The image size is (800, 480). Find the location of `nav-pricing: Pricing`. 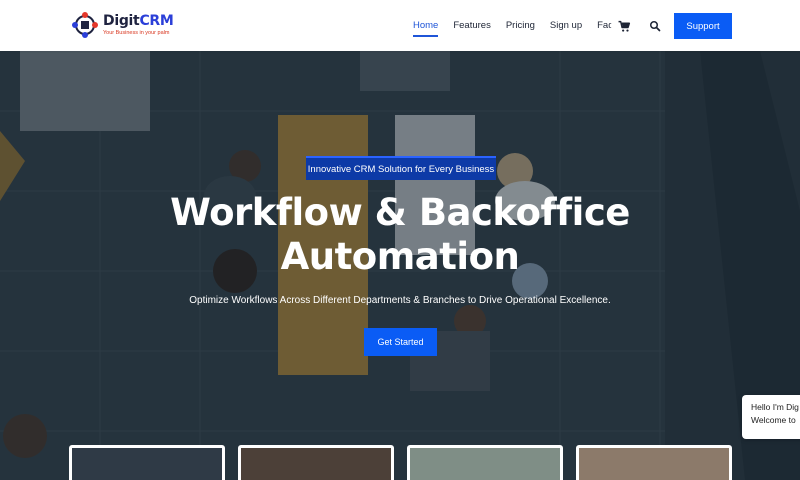

nav-pricing: Pricing is located at coordinates (520, 25).